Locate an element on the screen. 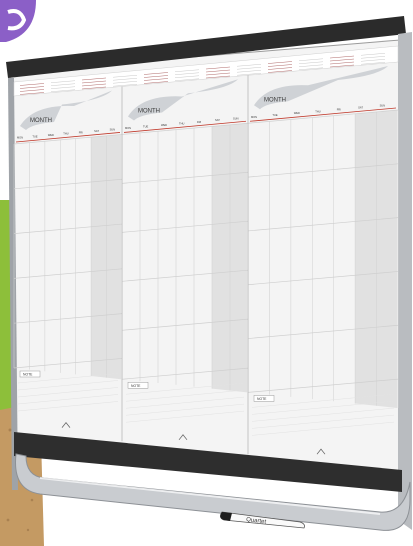 Image resolution: width=413 pixels, height=546 pixels. right-frame is located at coordinates (405, 281).